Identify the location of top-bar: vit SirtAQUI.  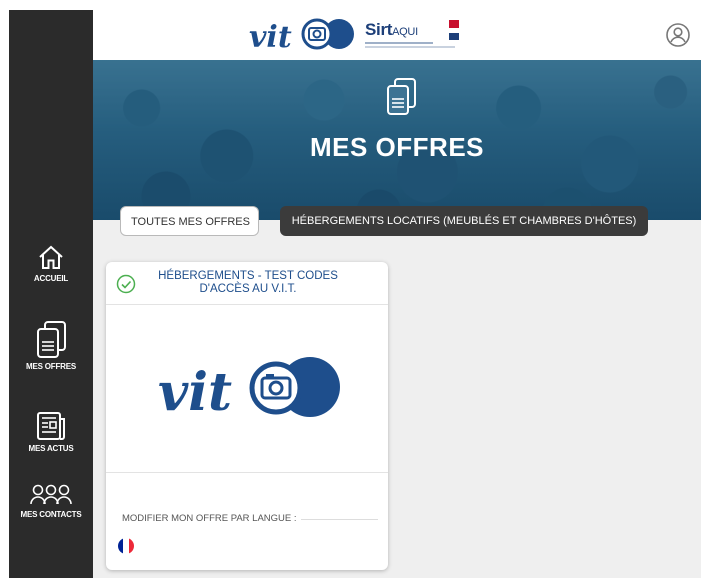
(397, 35).